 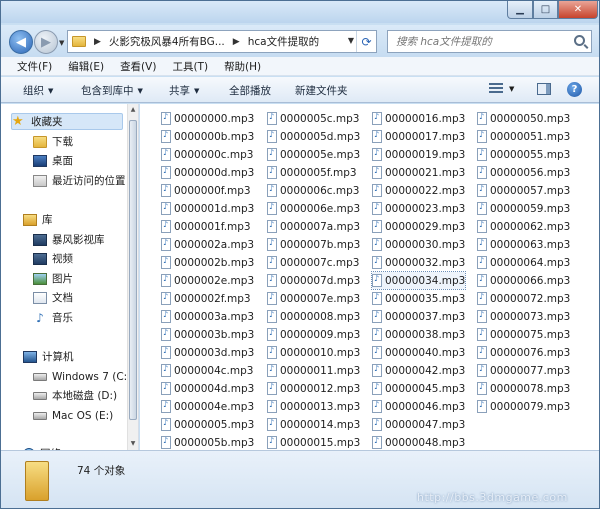 What do you see at coordinates (523, 190) in the screenshot?
I see `file-item: 00000057.mp3` at bounding box center [523, 190].